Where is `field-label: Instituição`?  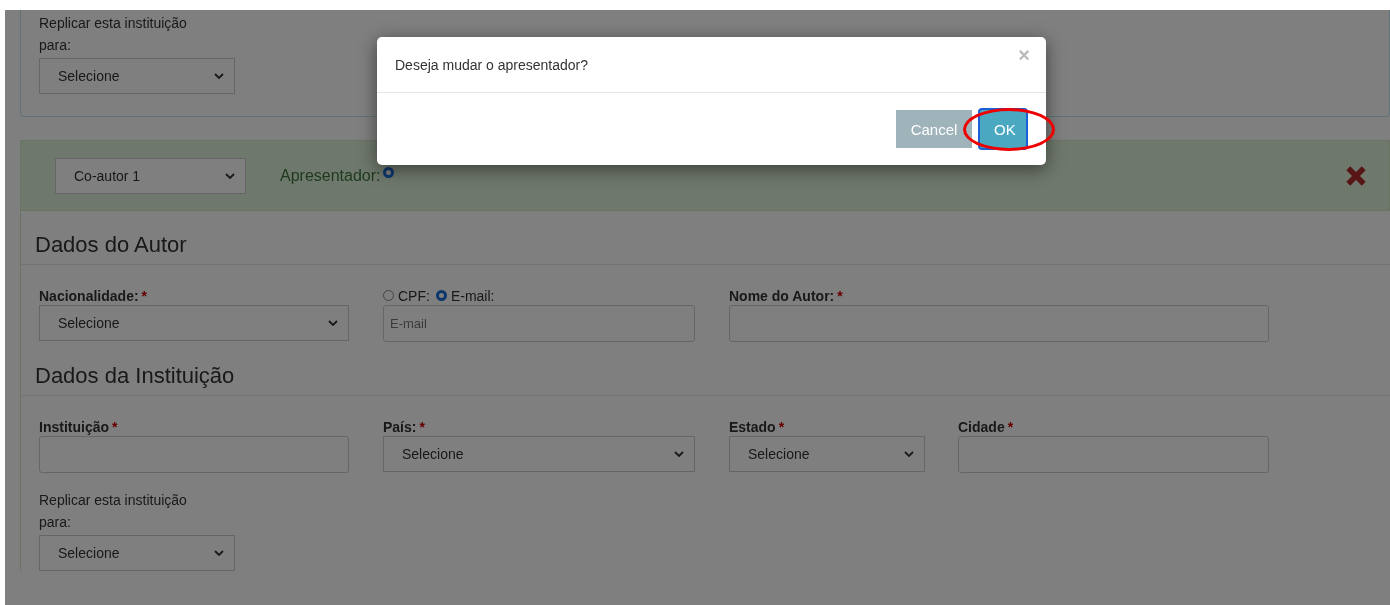
field-label: Instituição is located at coordinates (74, 426).